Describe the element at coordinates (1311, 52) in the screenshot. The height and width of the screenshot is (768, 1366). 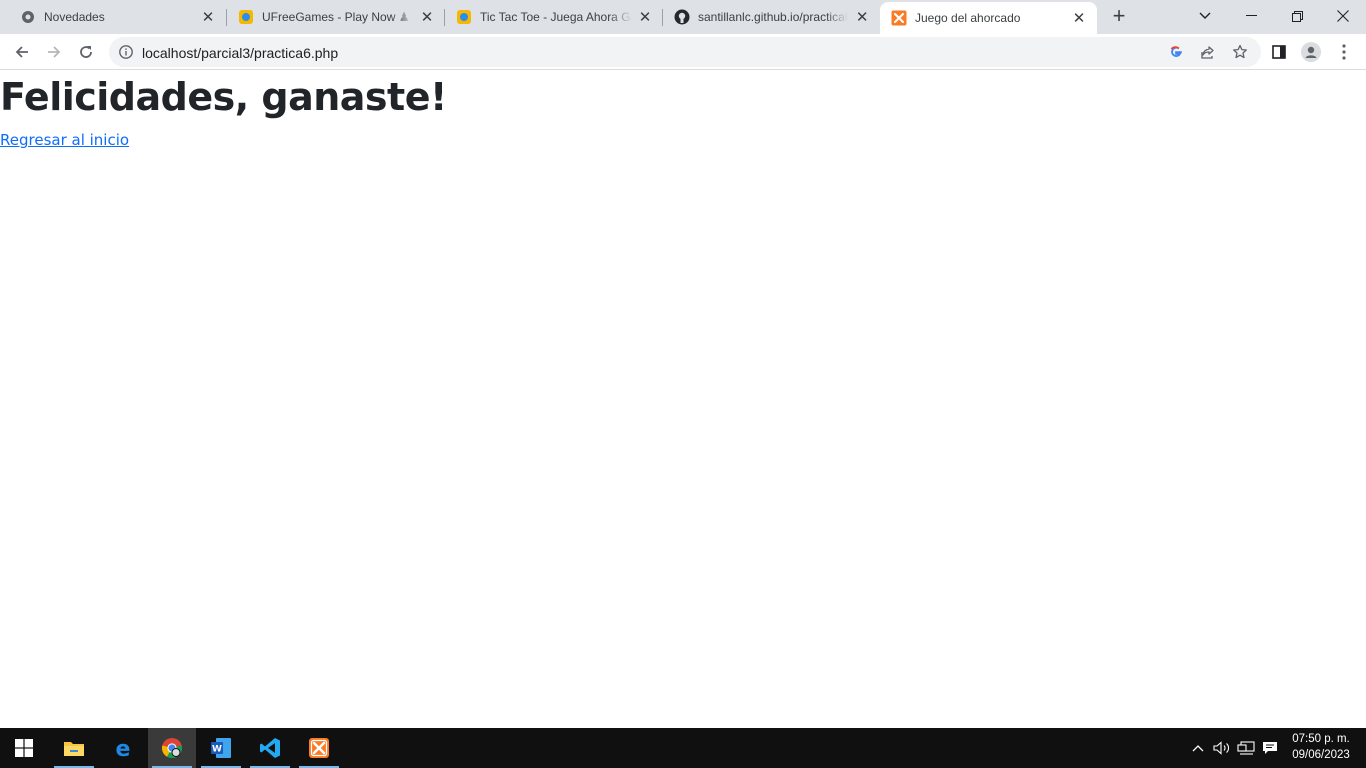
I see `profile-avatar-icon` at that location.